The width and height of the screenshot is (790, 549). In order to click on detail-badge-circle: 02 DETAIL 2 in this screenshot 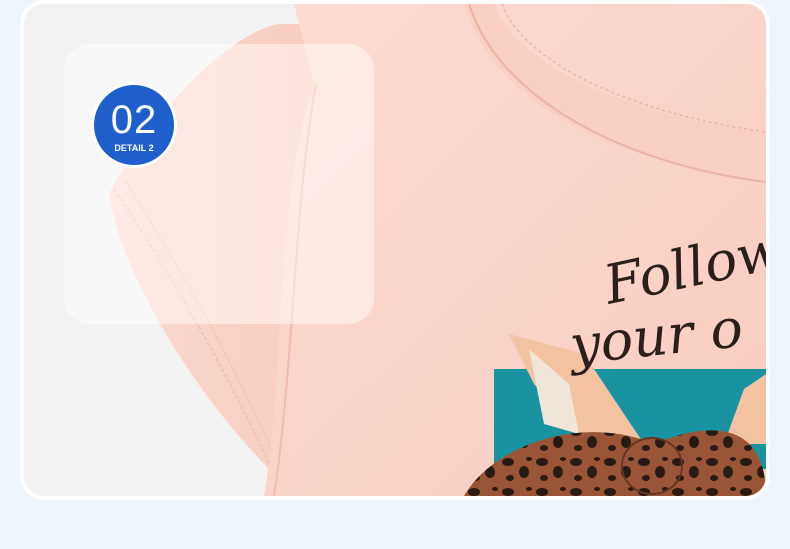, I will do `click(134, 125)`.